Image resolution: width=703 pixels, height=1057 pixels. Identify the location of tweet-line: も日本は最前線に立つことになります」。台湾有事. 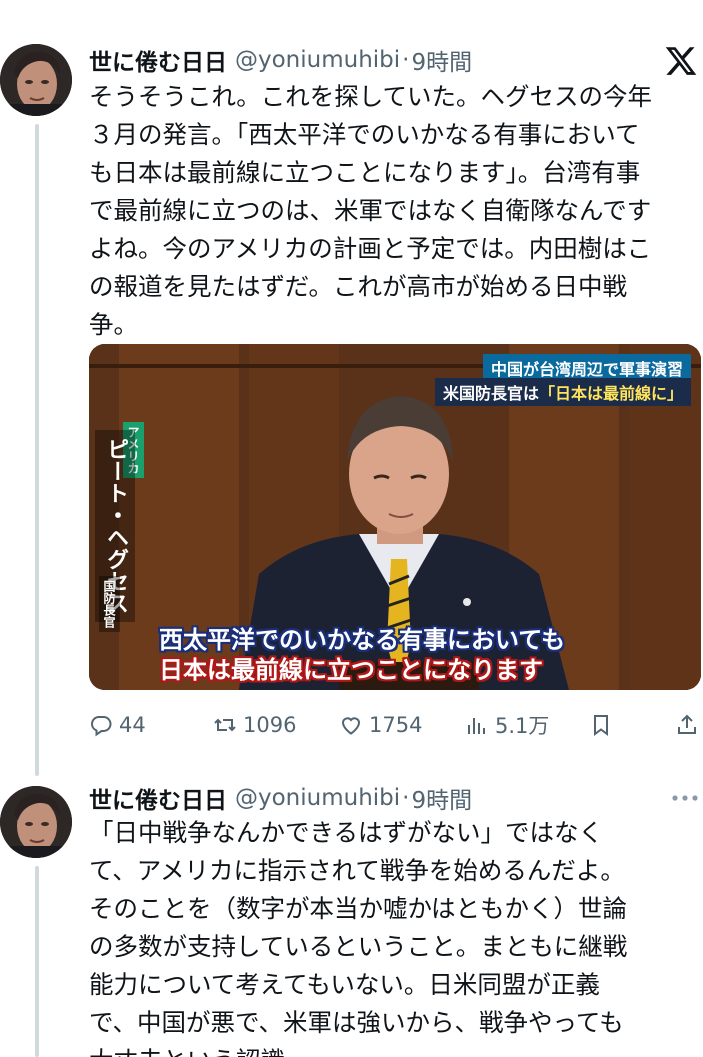
(365, 172).